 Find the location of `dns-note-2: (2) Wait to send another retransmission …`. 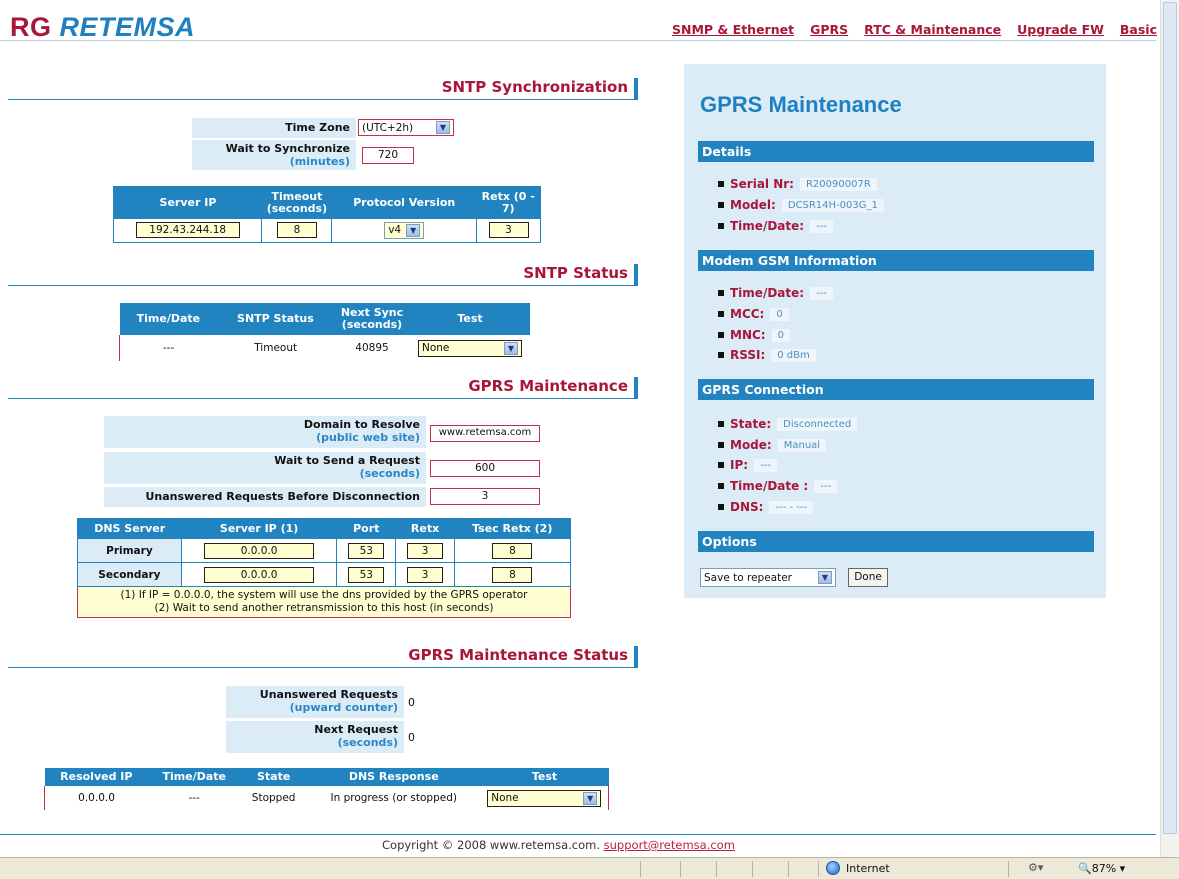

dns-note-2: (2) Wait to send another retransmission … is located at coordinates (324, 608).